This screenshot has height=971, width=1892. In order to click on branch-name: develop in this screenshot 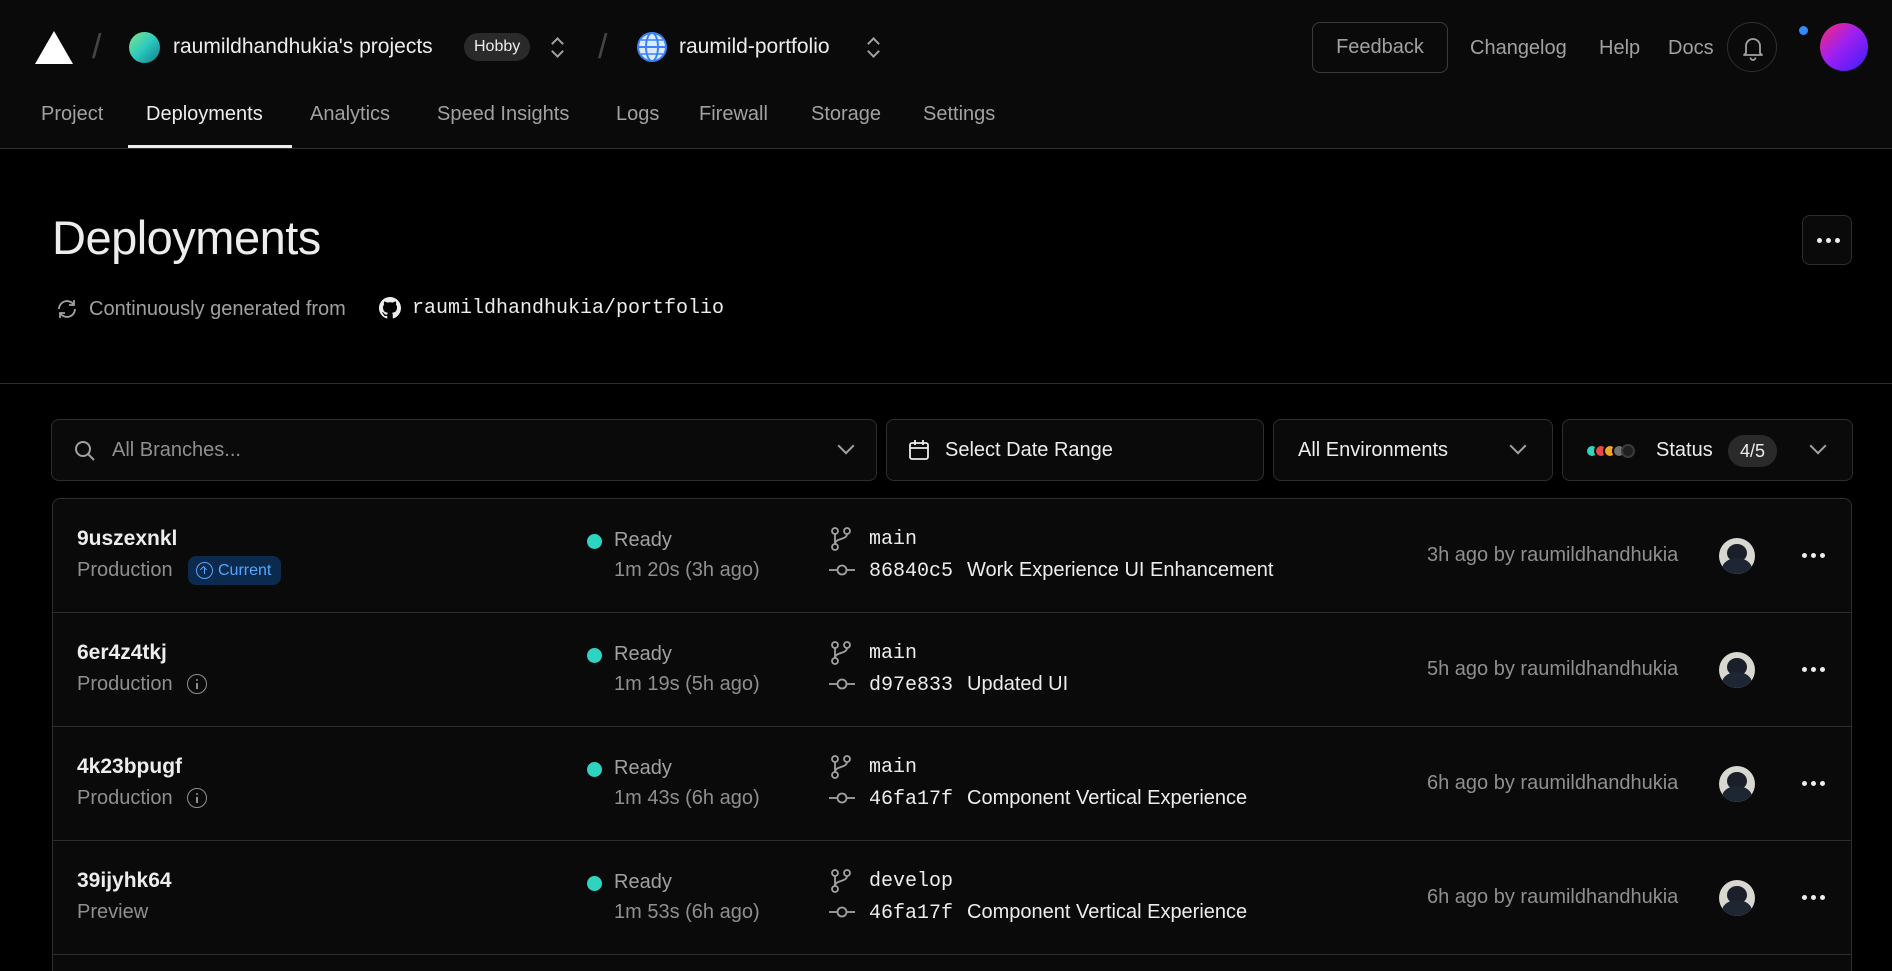, I will do `click(911, 882)`.